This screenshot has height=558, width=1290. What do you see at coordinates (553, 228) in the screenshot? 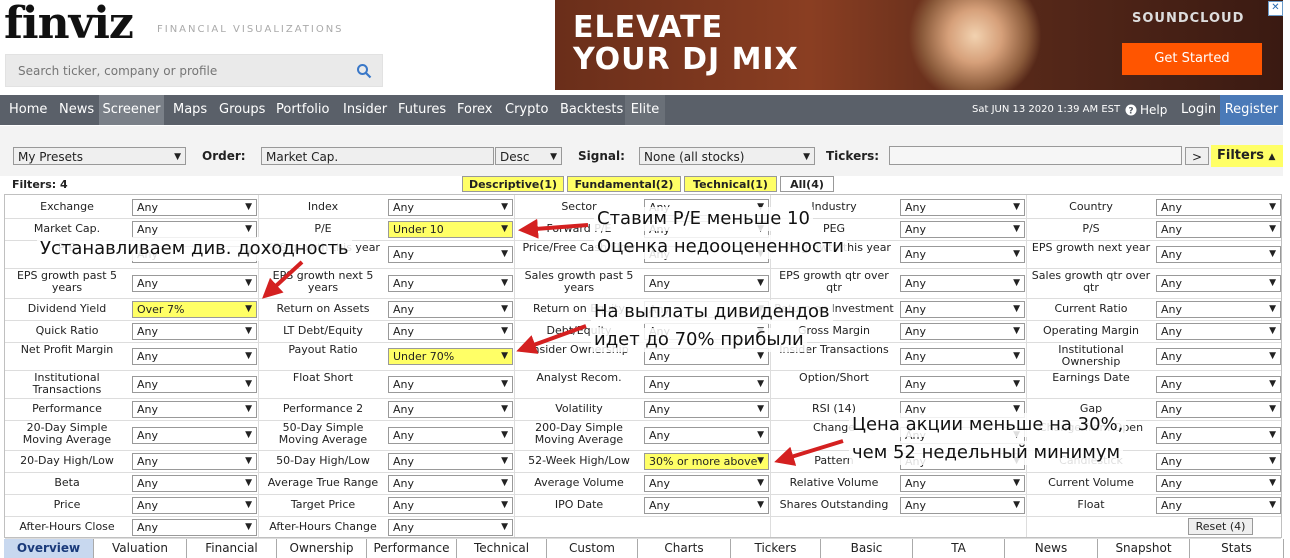
I see `arrow-pe` at bounding box center [553, 228].